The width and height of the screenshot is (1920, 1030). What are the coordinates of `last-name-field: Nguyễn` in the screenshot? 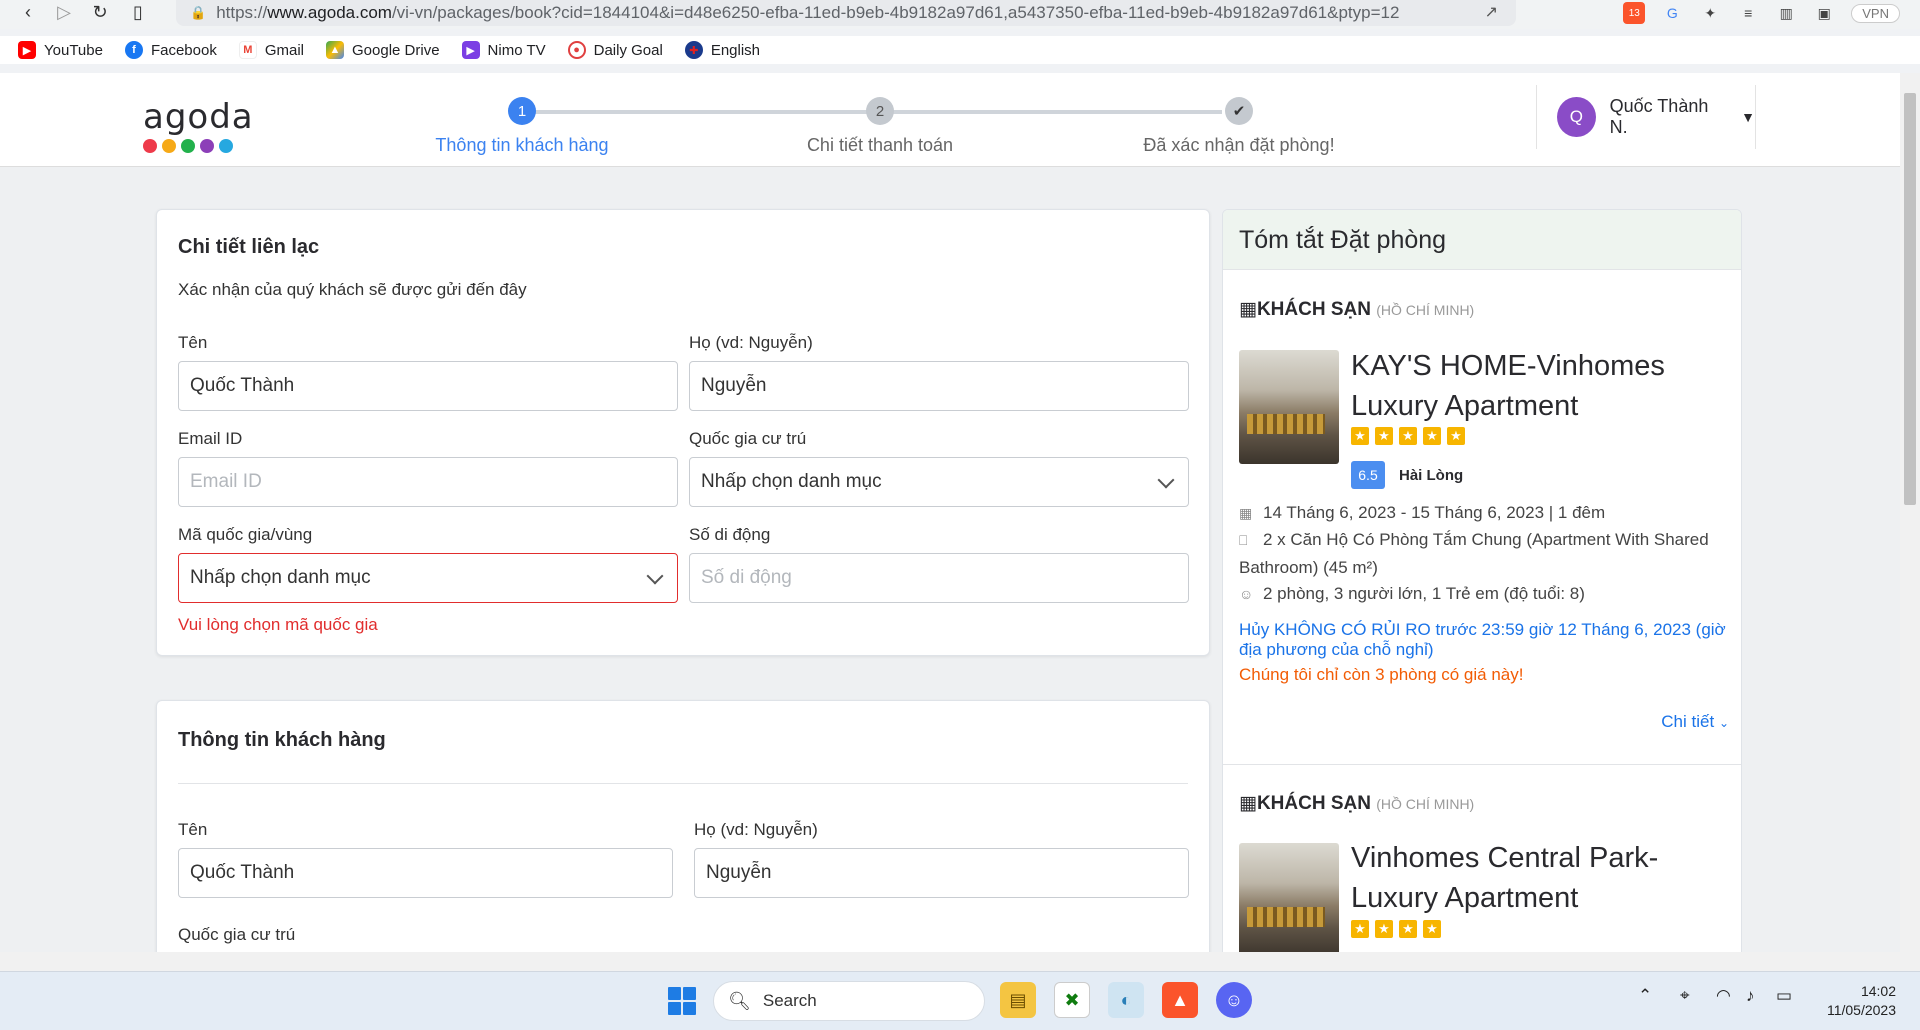 It's located at (939, 386).